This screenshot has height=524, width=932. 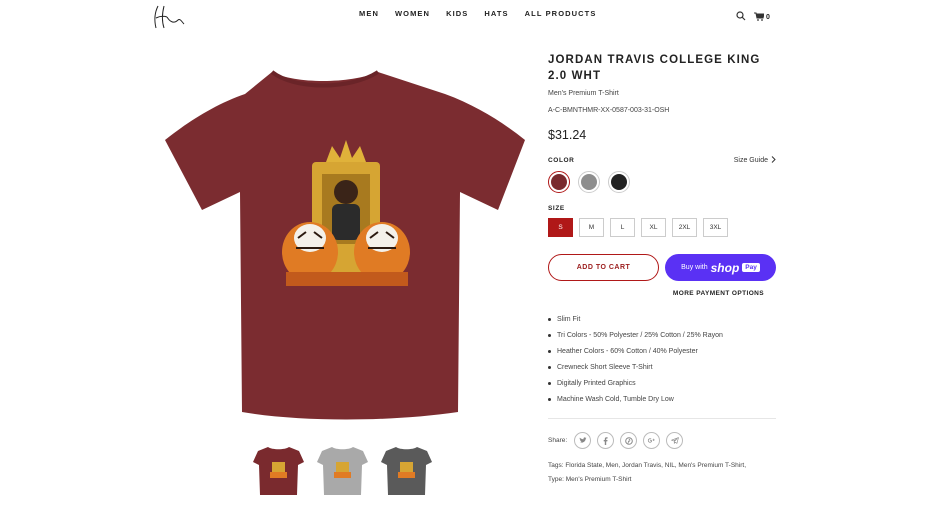 What do you see at coordinates (560, 227) in the screenshot?
I see `size-s-button: S` at bounding box center [560, 227].